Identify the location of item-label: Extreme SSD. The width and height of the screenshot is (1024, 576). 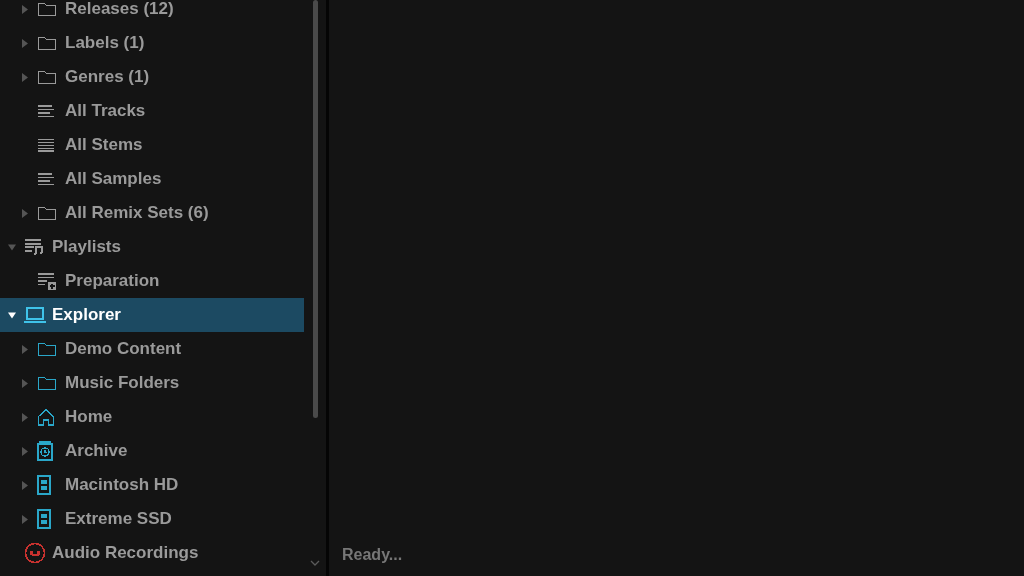
(118, 519).